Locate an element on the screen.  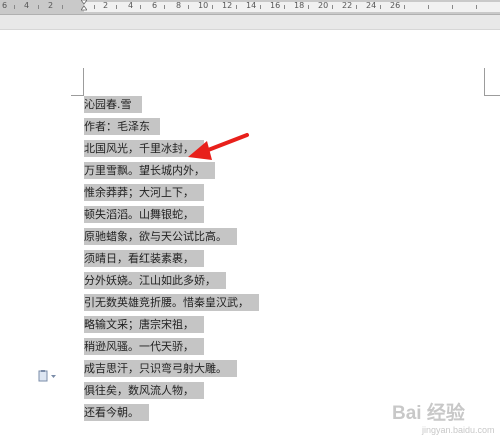
poem-author: 作者：毛泽东 is located at coordinates (122, 126).